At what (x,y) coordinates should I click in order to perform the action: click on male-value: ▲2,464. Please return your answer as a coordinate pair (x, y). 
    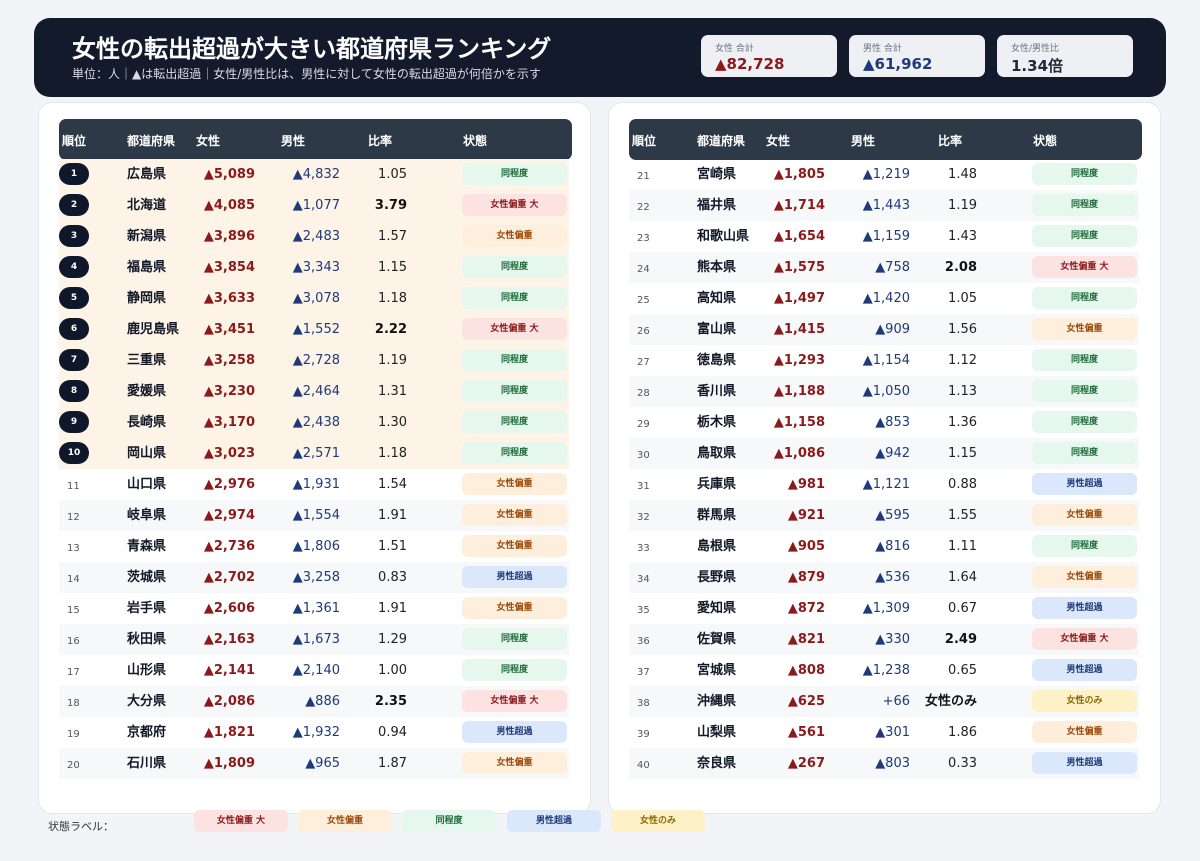
    Looking at the image, I should click on (316, 391).